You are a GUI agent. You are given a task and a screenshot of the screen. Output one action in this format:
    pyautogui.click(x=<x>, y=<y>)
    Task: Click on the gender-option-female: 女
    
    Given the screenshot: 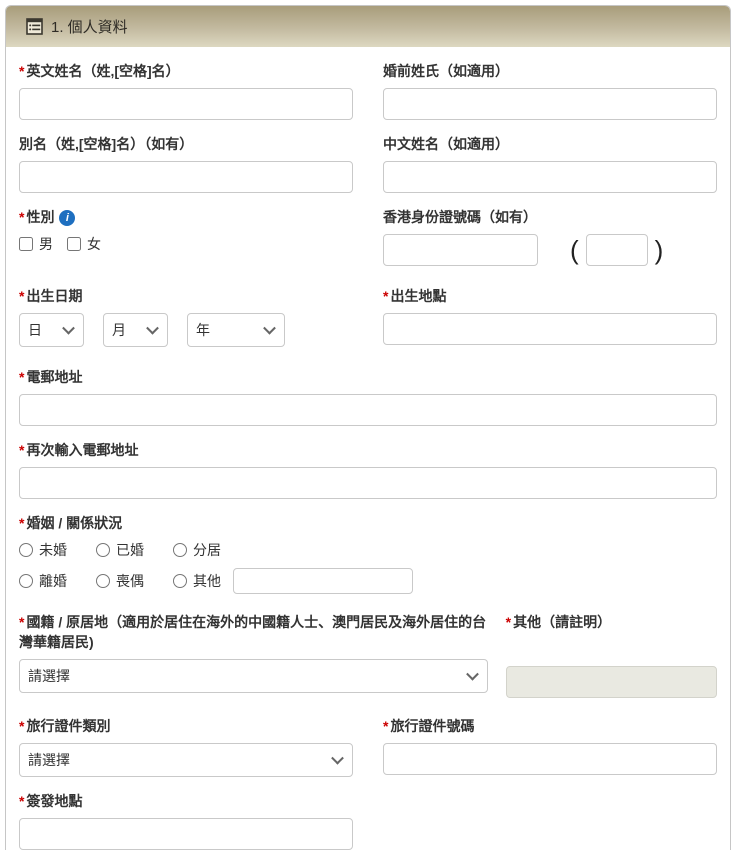 What is the action you would take?
    pyautogui.click(x=84, y=244)
    